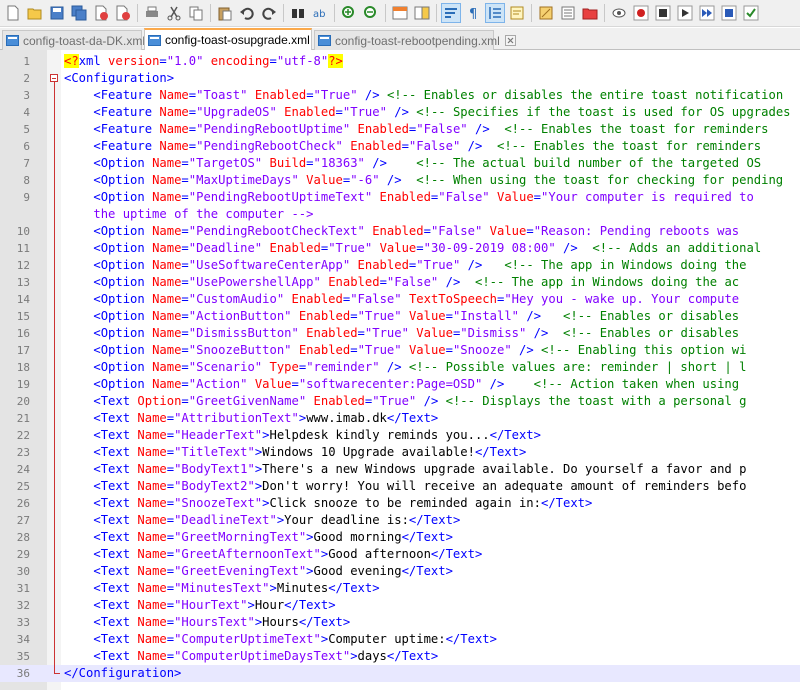 This screenshot has width=800, height=690. I want to click on word-wrap-icon, so click(451, 13).